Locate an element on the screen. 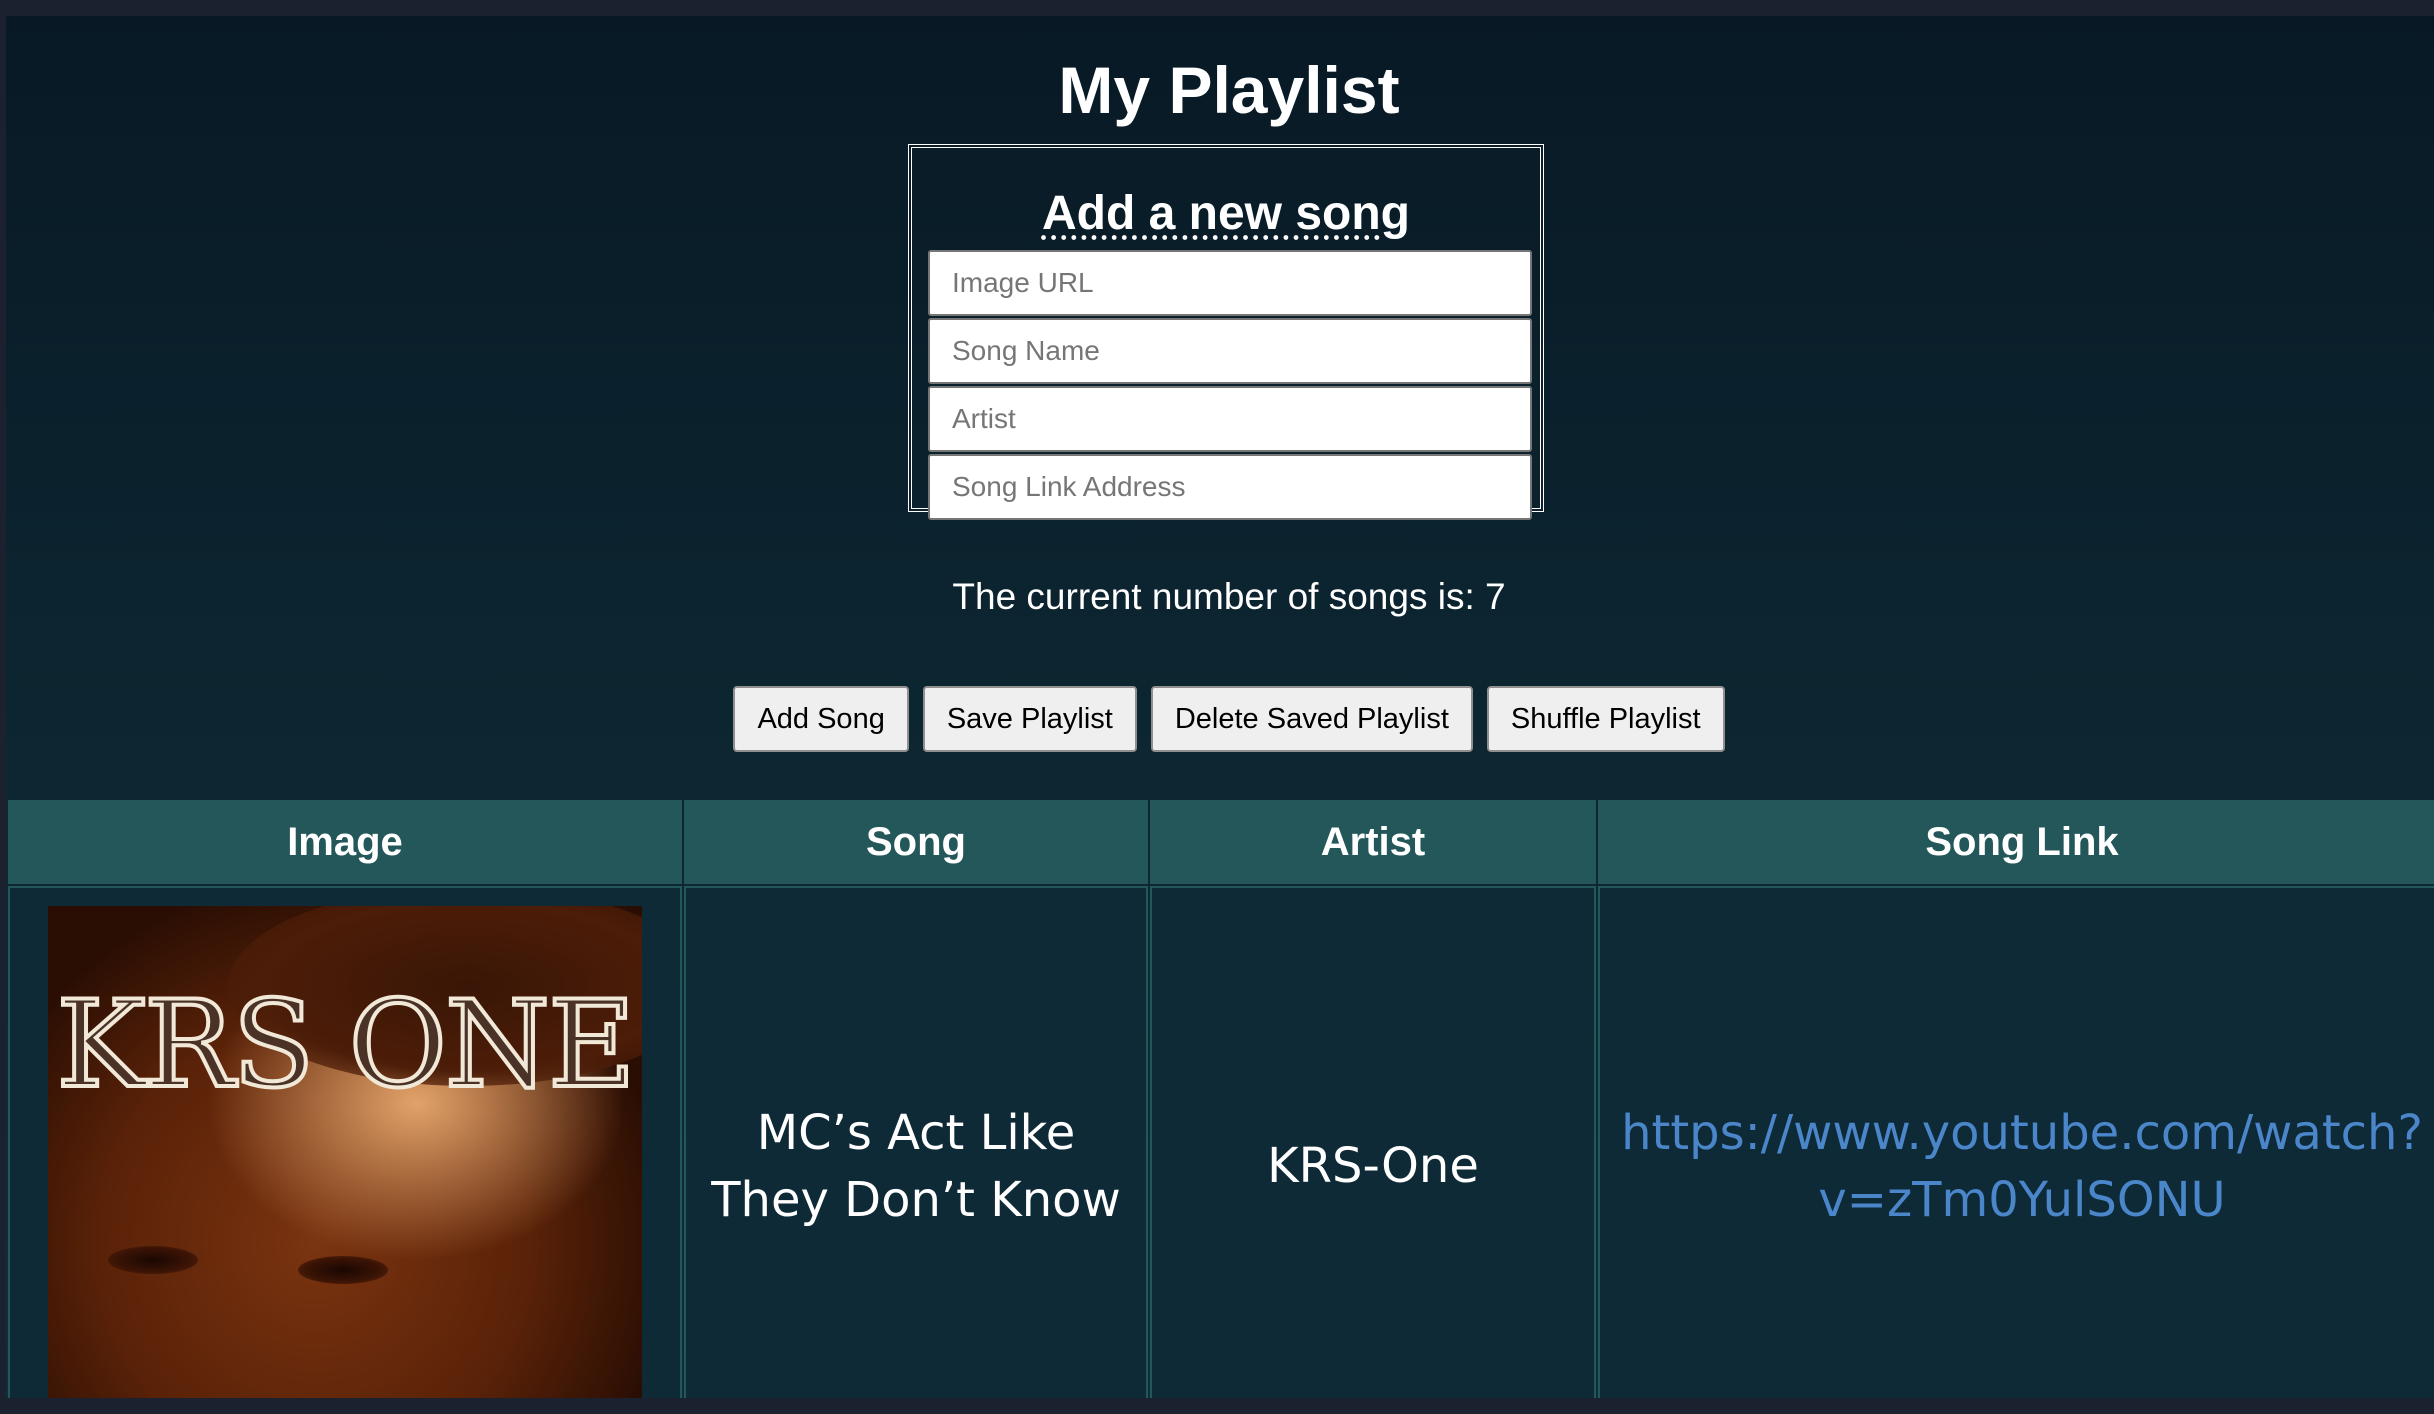 Image resolution: width=2434 pixels, height=1414 pixels. song-cell: MC’s Act Like They Don’t Know is located at coordinates (916, 1142).